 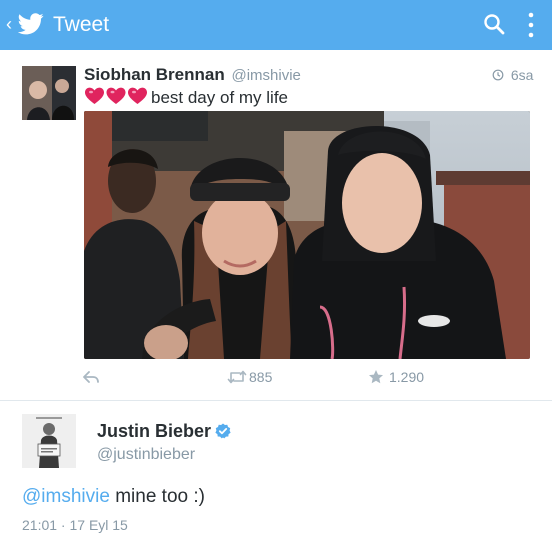 What do you see at coordinates (237, 377) in the screenshot?
I see `retweet-icon` at bounding box center [237, 377].